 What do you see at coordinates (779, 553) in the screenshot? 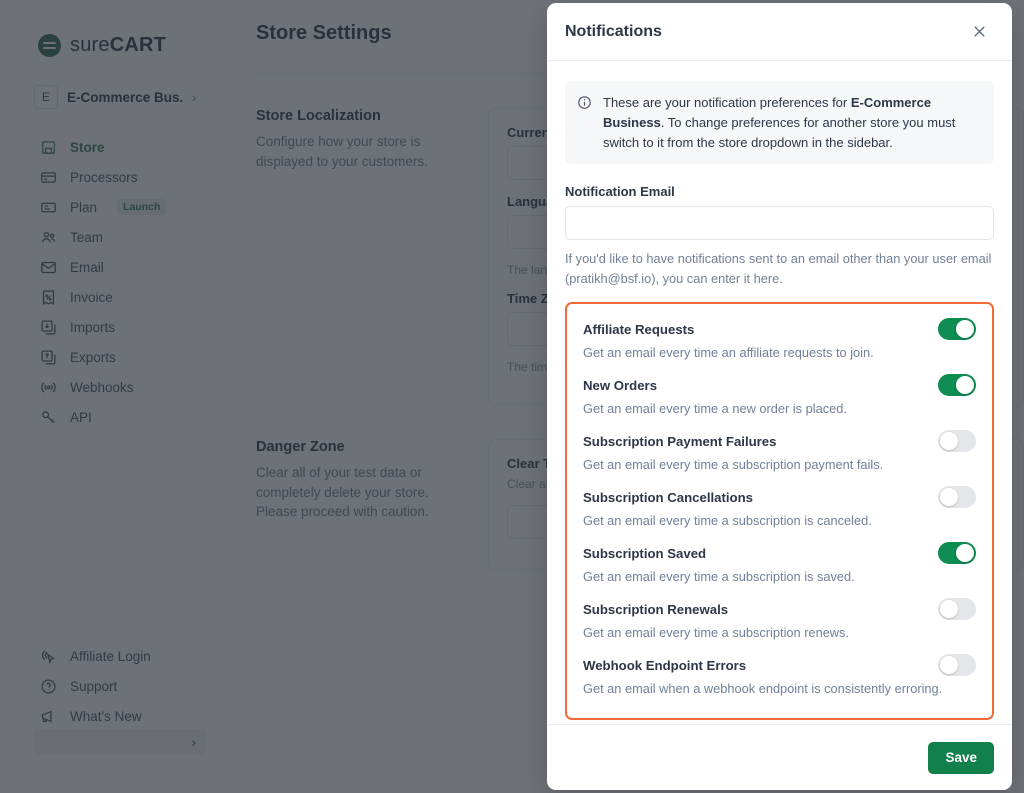
I see `toggle-row-head: Subscription Saved` at bounding box center [779, 553].